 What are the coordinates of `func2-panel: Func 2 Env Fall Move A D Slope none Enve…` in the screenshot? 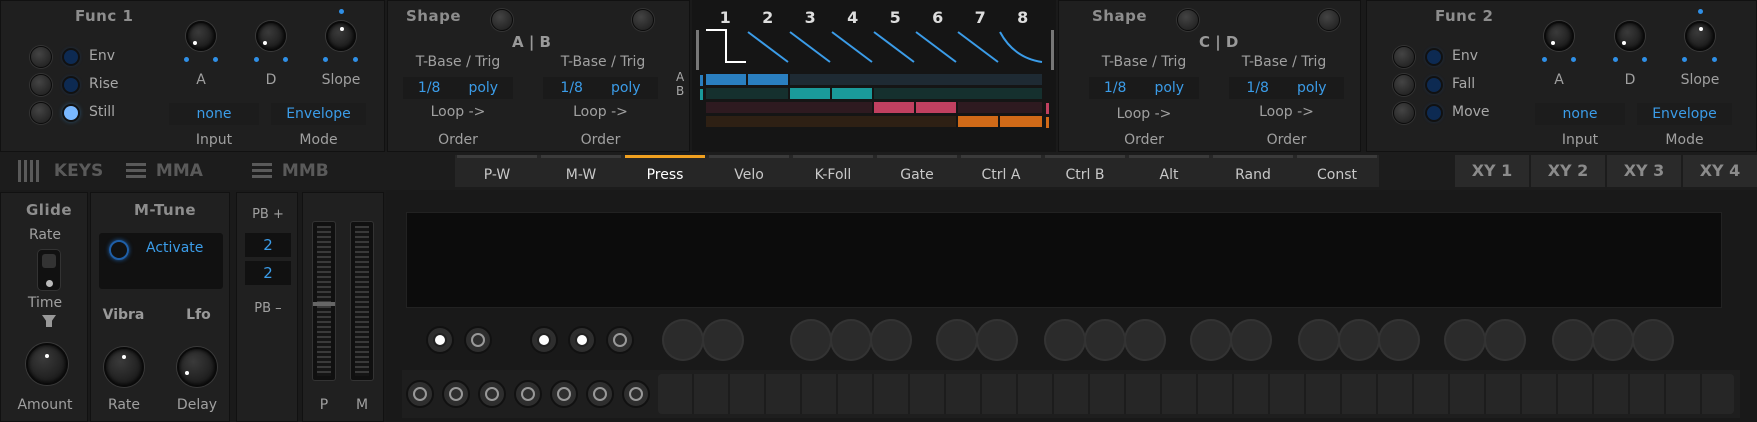 It's located at (1561, 76).